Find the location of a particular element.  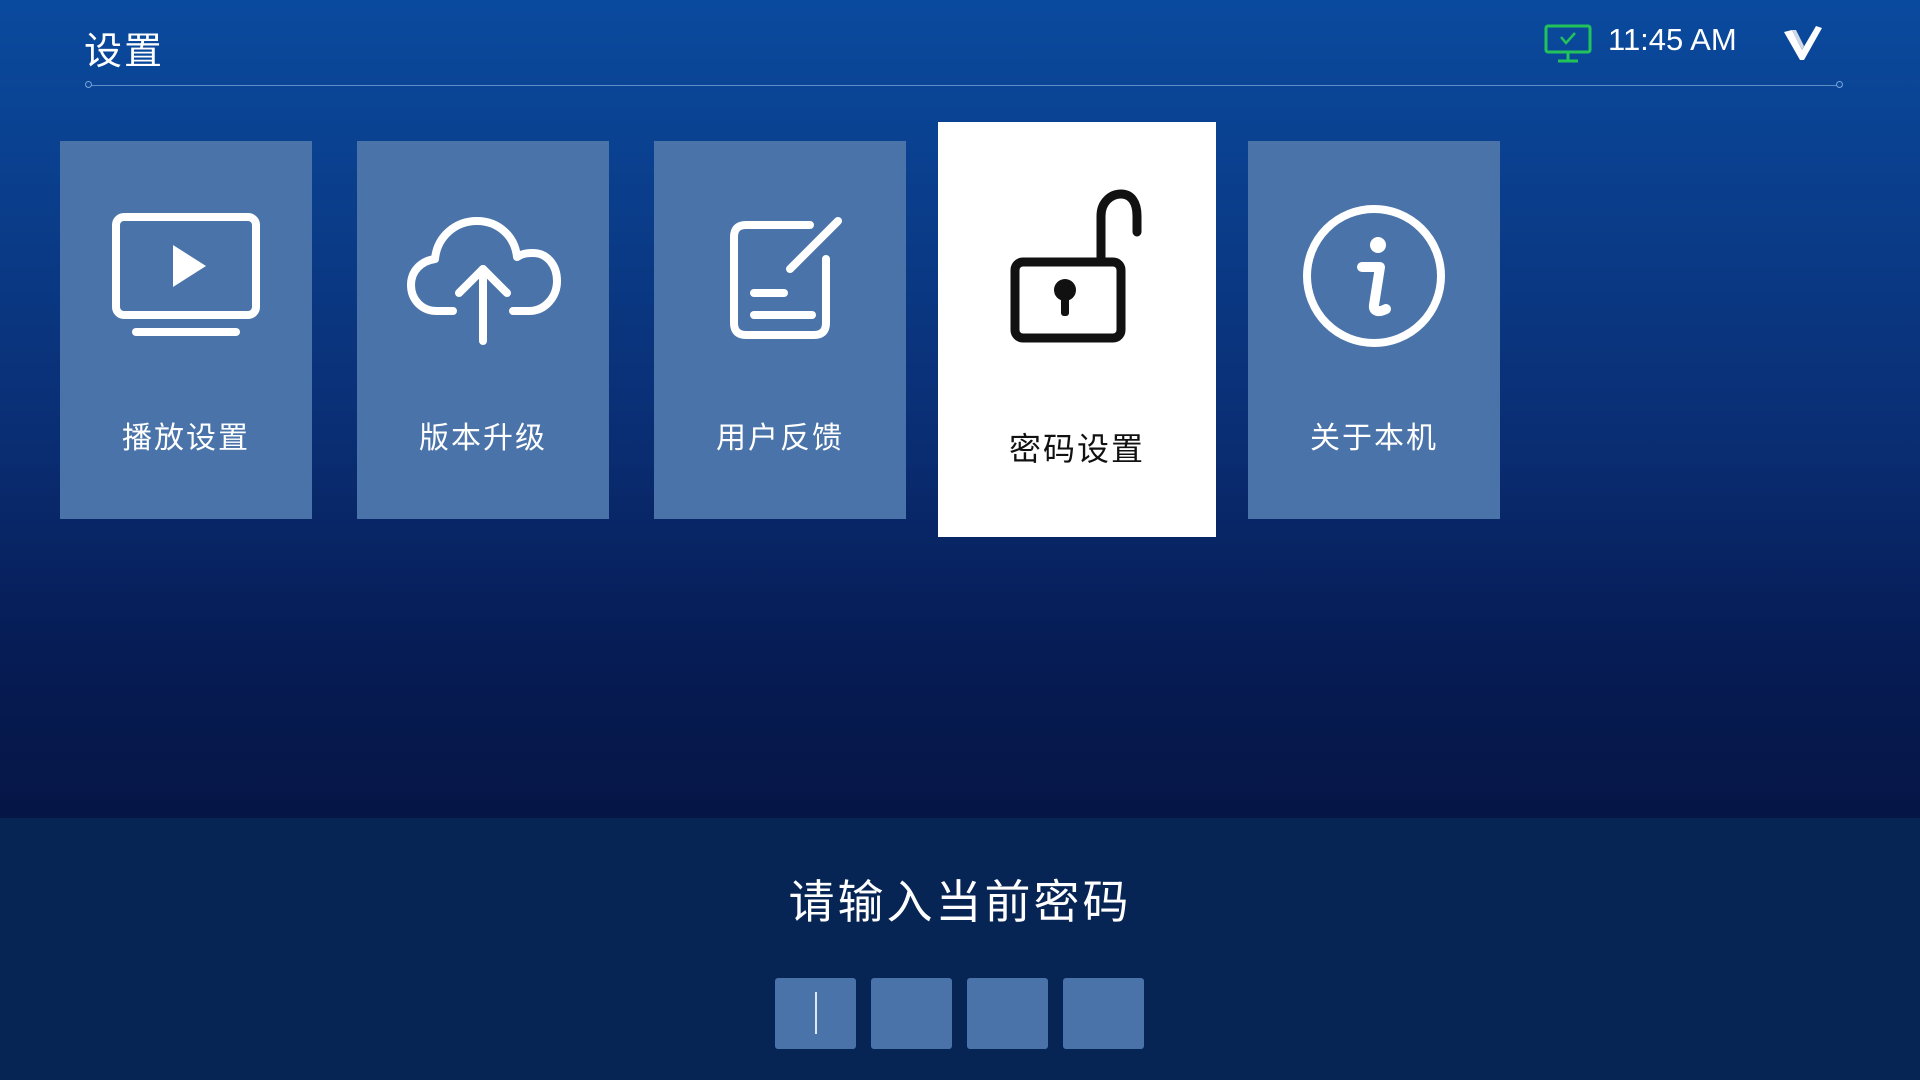

tile-label: 密码设置 is located at coordinates (1076, 449).